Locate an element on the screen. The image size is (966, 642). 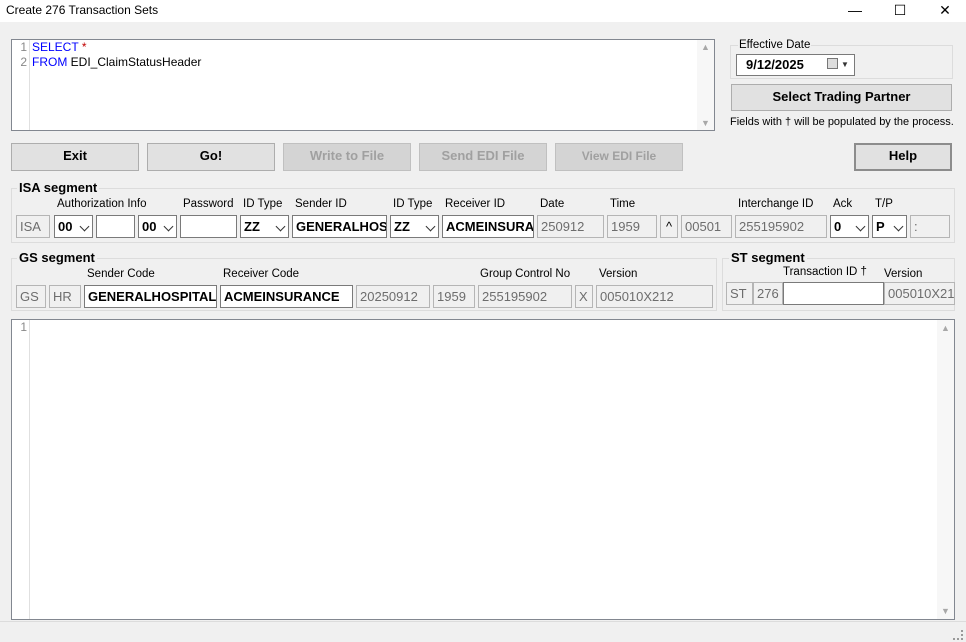
st-segment-title: ST segment is located at coordinates (768, 257).